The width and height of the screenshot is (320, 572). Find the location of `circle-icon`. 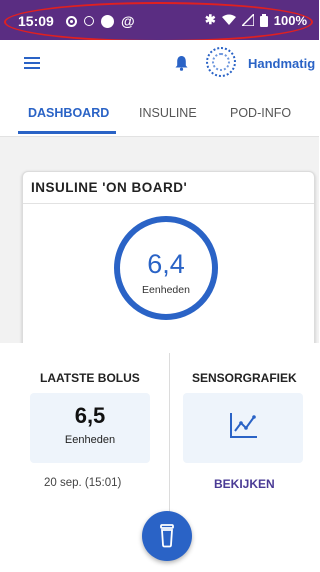

circle-icon is located at coordinates (107, 21).